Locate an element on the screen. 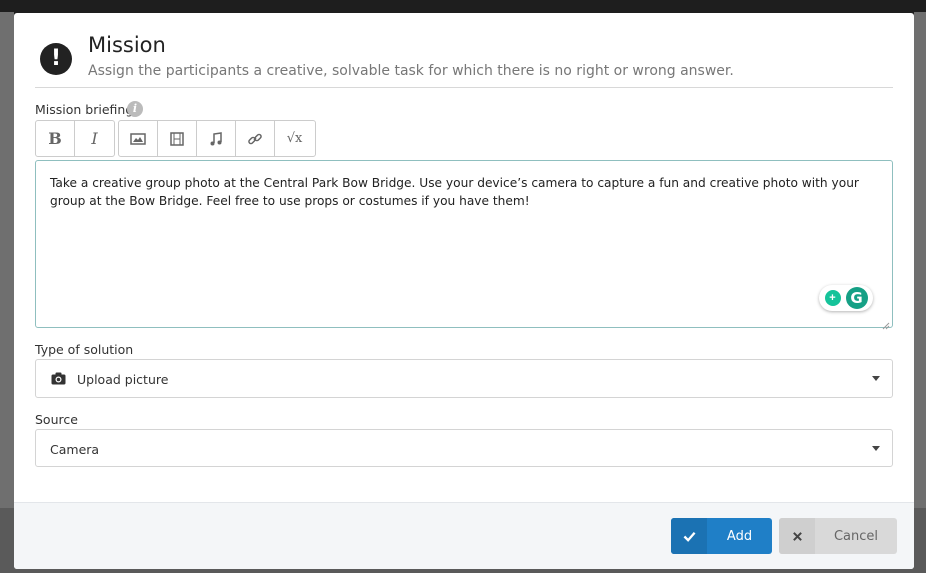  insert-toolbar: √x is located at coordinates (217, 138).